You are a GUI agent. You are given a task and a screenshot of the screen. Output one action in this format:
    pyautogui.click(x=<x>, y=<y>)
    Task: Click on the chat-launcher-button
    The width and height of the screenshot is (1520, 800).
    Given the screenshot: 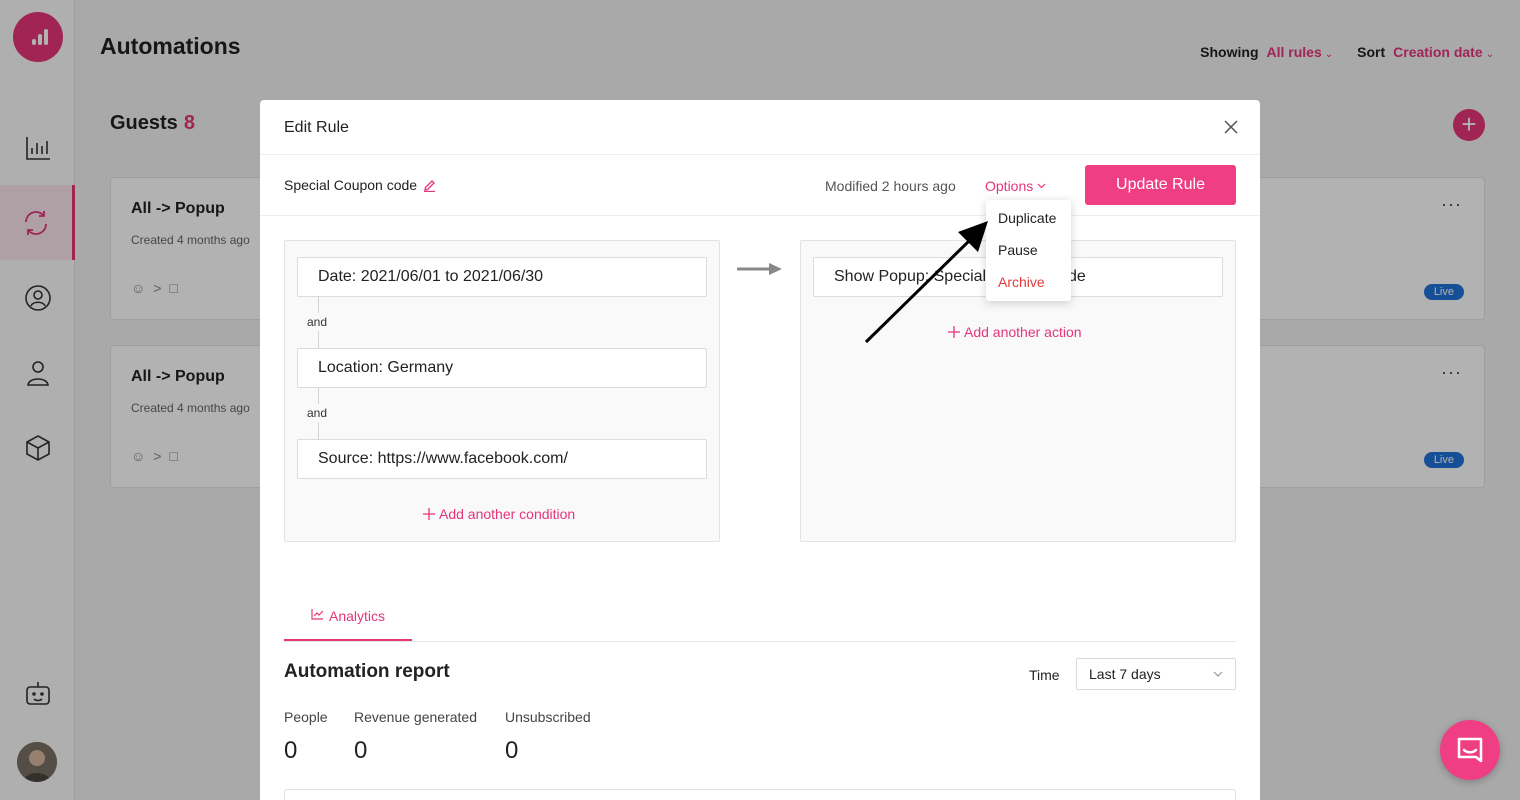 What is the action you would take?
    pyautogui.click(x=1470, y=750)
    